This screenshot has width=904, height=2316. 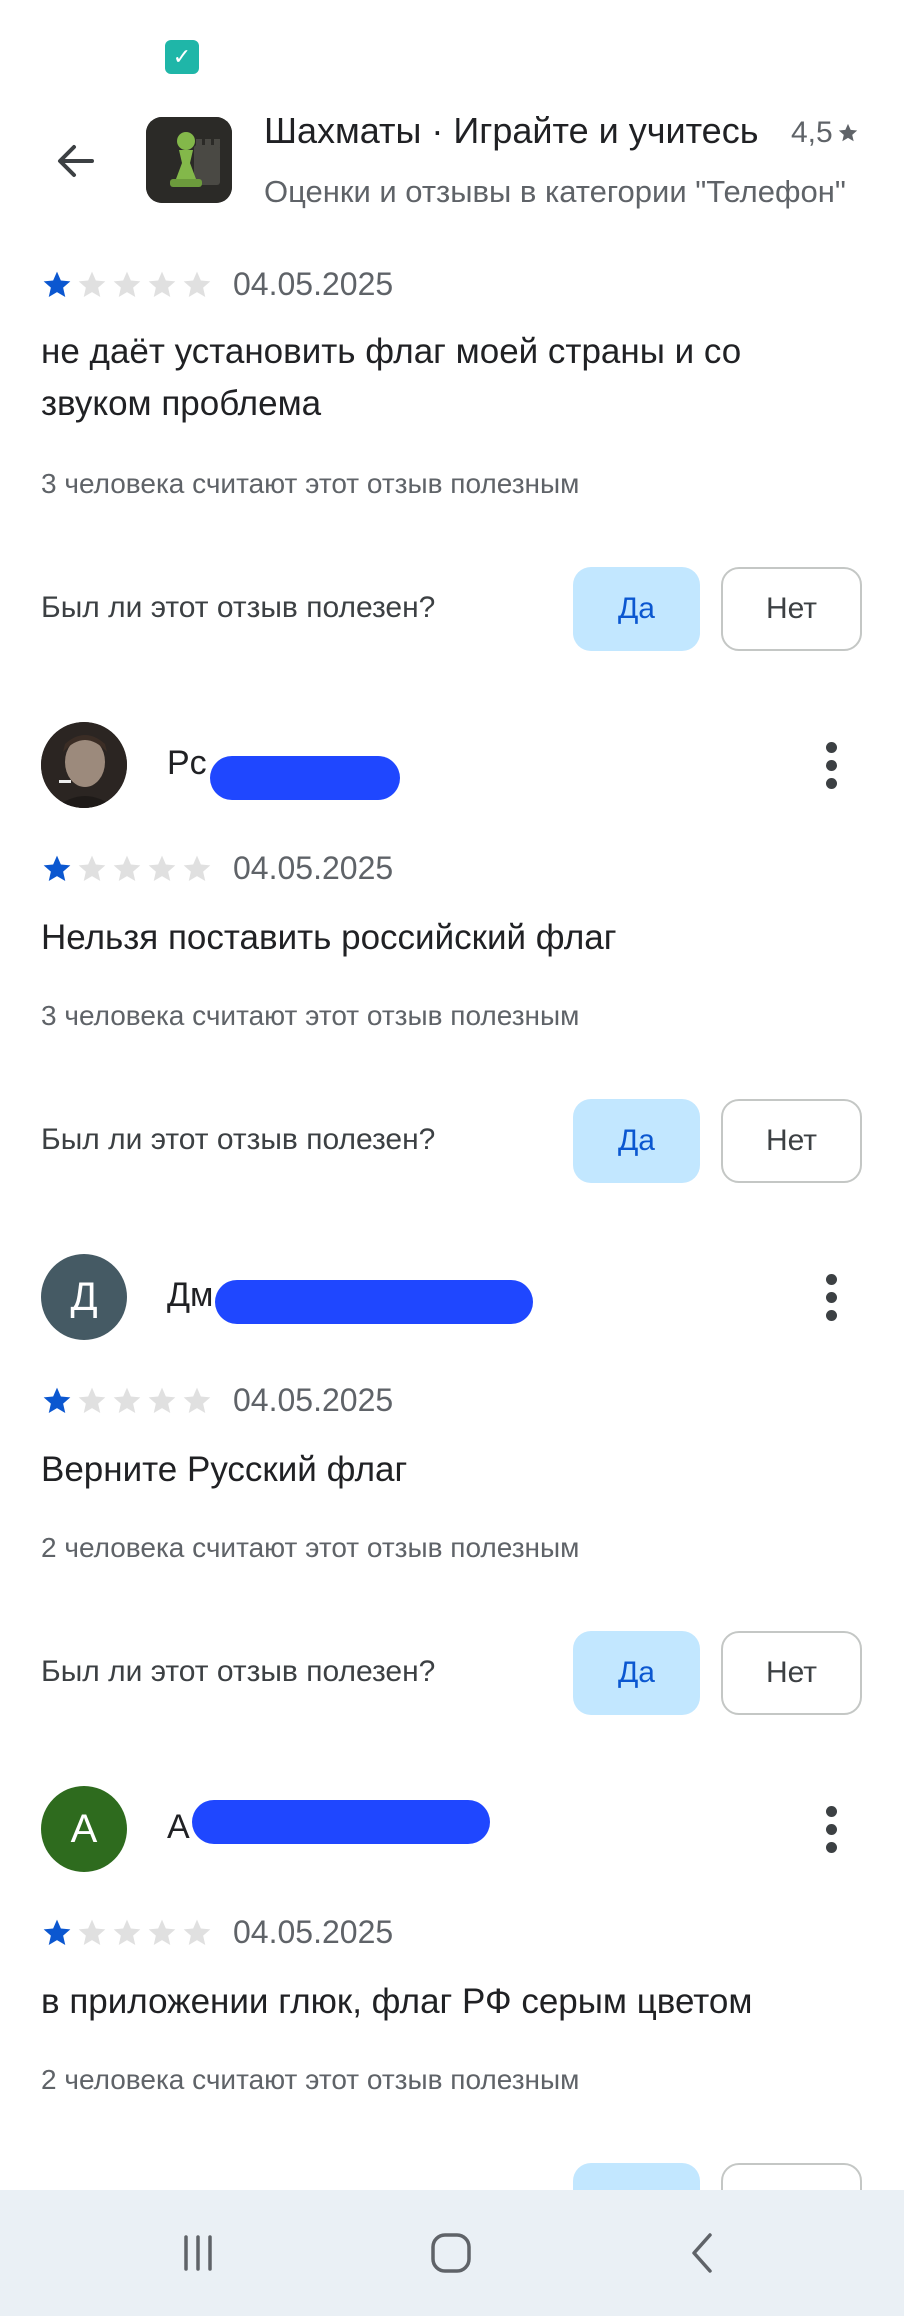 I want to click on home-button, so click(x=451, y=2253).